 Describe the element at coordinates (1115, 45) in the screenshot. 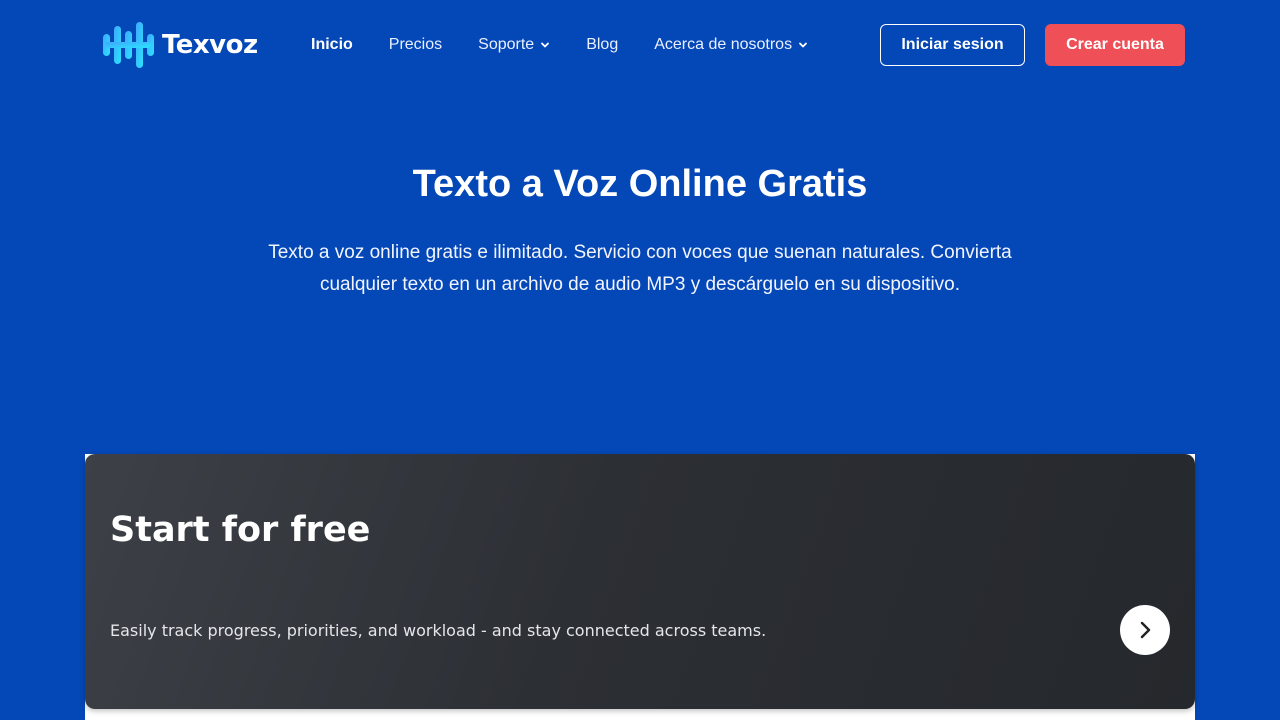

I see `signup-button: Crear cuenta` at that location.